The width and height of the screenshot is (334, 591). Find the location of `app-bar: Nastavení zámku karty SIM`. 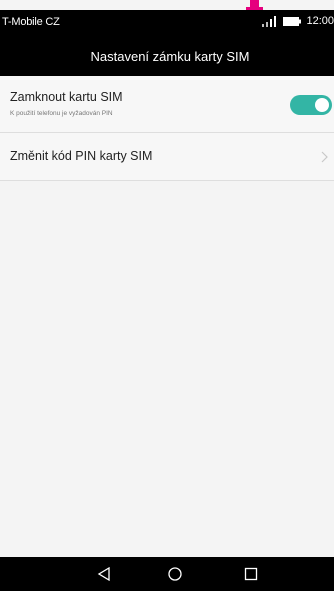

app-bar: Nastavení zámku karty SIM is located at coordinates (167, 56).